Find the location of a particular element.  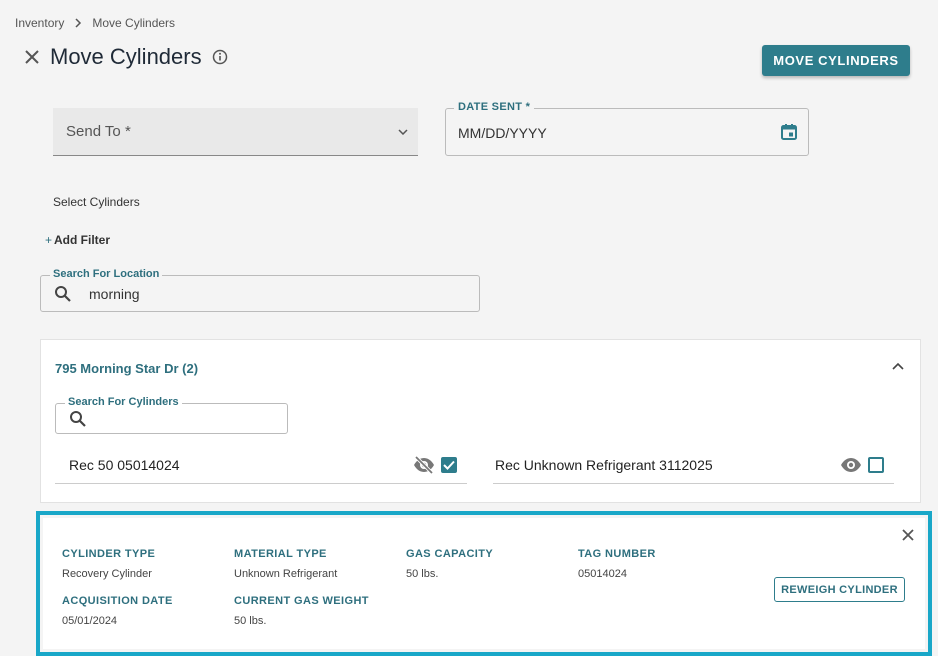

checkmark-icon is located at coordinates (449, 465).